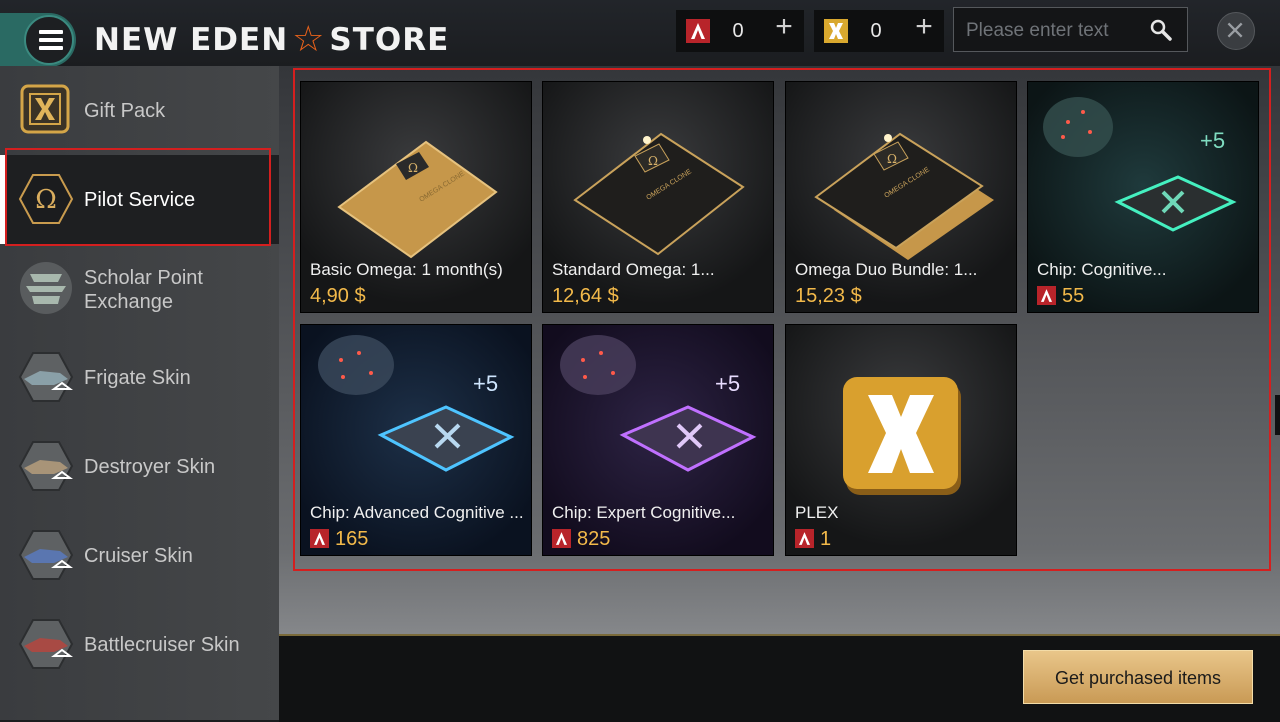 Image resolution: width=1280 pixels, height=722 pixels. I want to click on close-icon, so click(1235, 30).